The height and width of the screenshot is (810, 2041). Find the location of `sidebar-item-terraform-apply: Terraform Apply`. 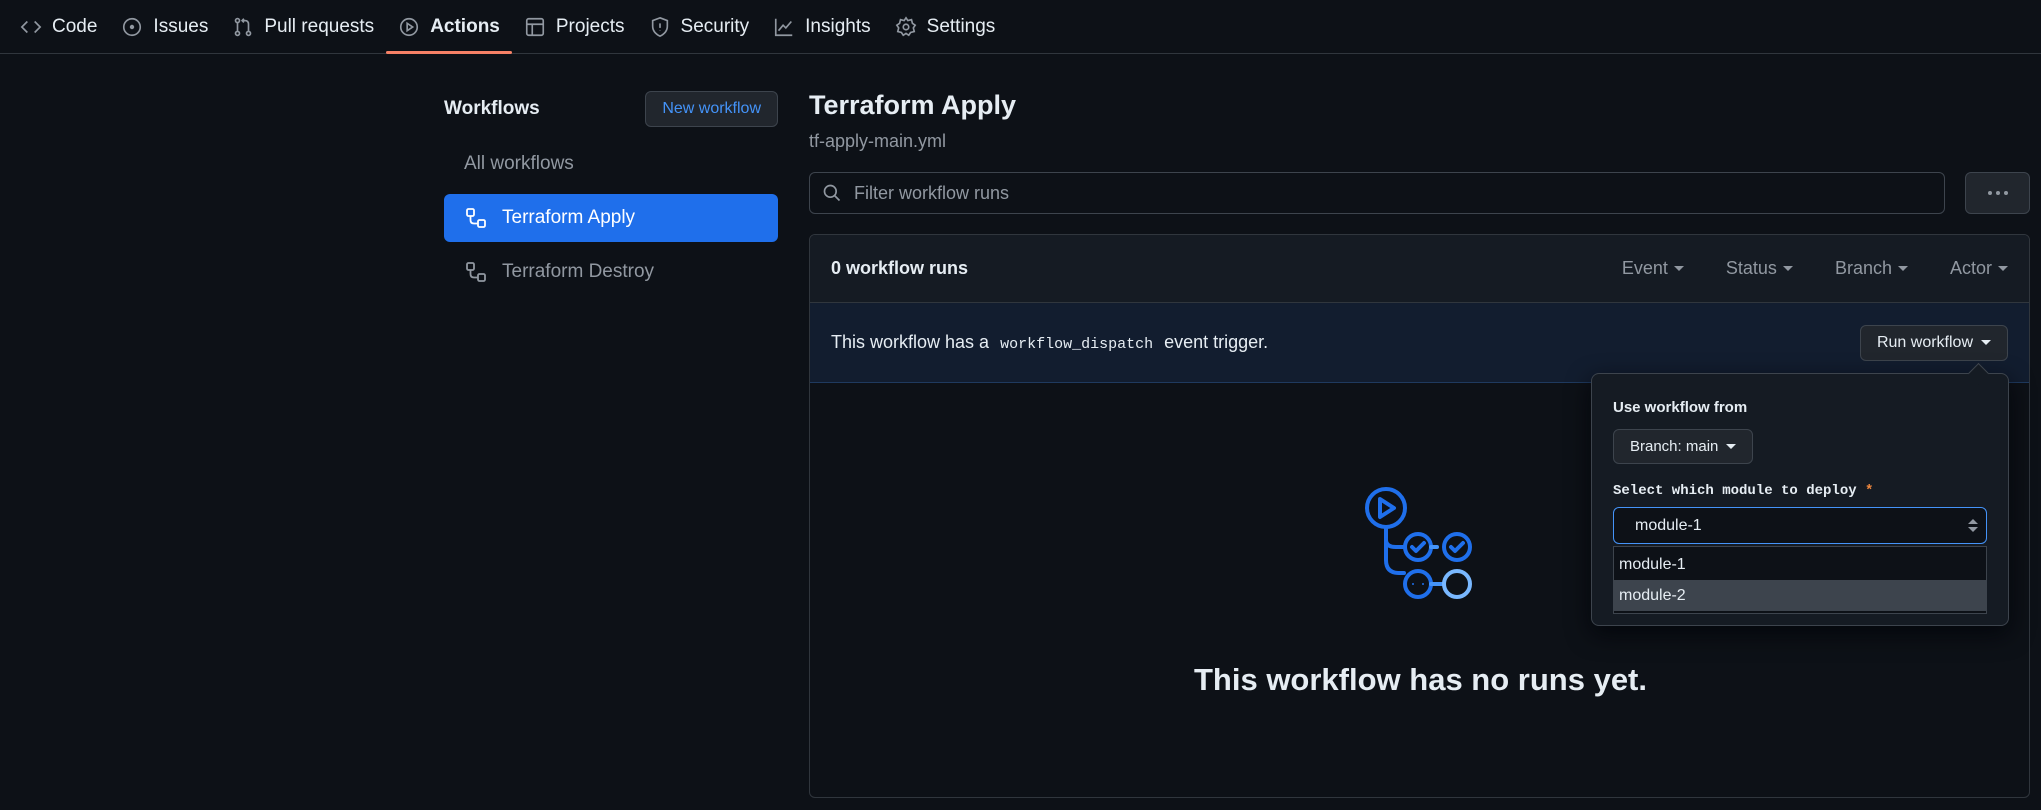

sidebar-item-terraform-apply: Terraform Apply is located at coordinates (611, 218).